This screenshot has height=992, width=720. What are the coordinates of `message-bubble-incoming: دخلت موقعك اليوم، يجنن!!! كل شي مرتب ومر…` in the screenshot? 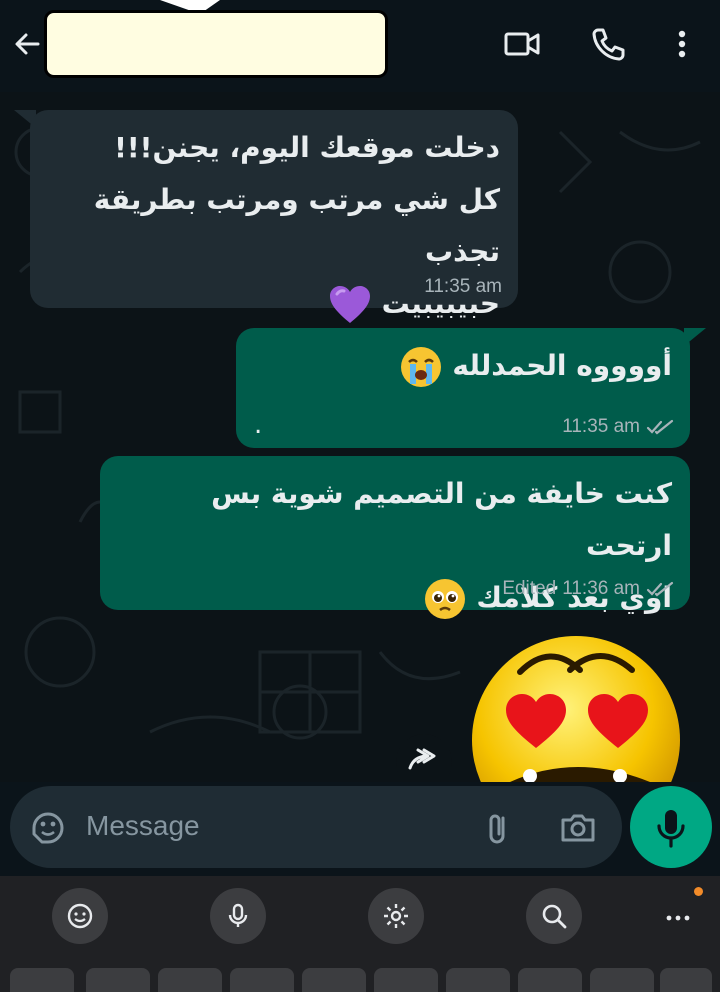 It's located at (274, 216).